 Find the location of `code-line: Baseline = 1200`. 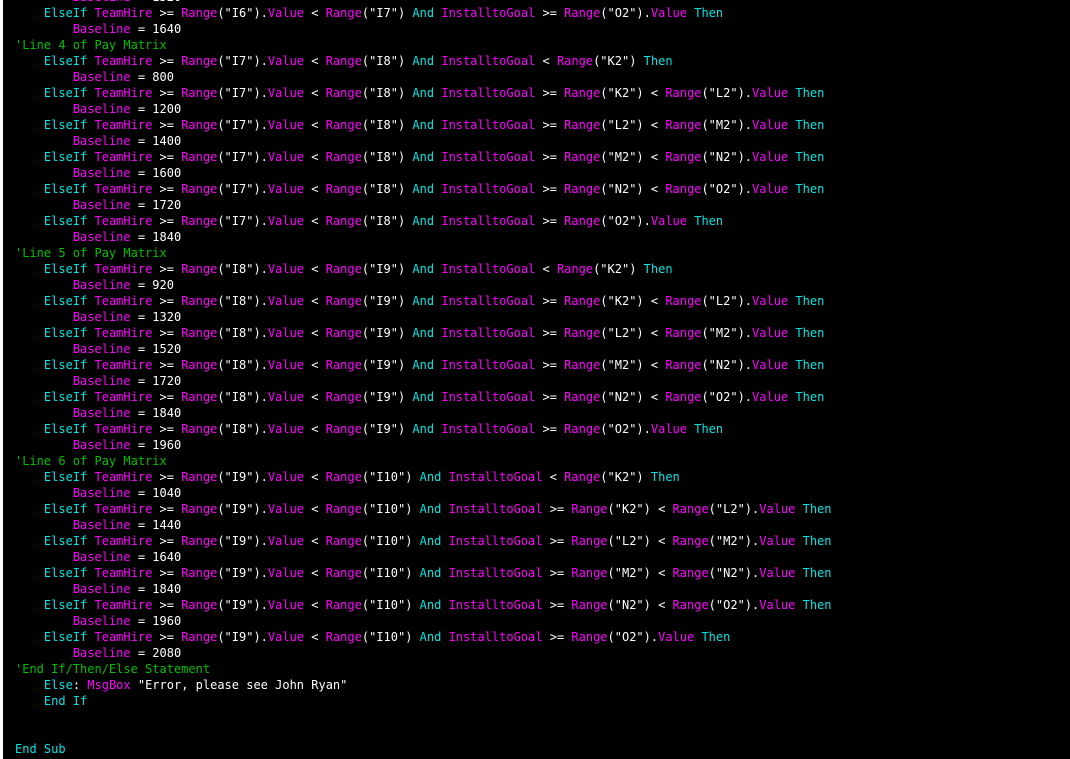

code-line: Baseline = 1200 is located at coordinates (423, 109).